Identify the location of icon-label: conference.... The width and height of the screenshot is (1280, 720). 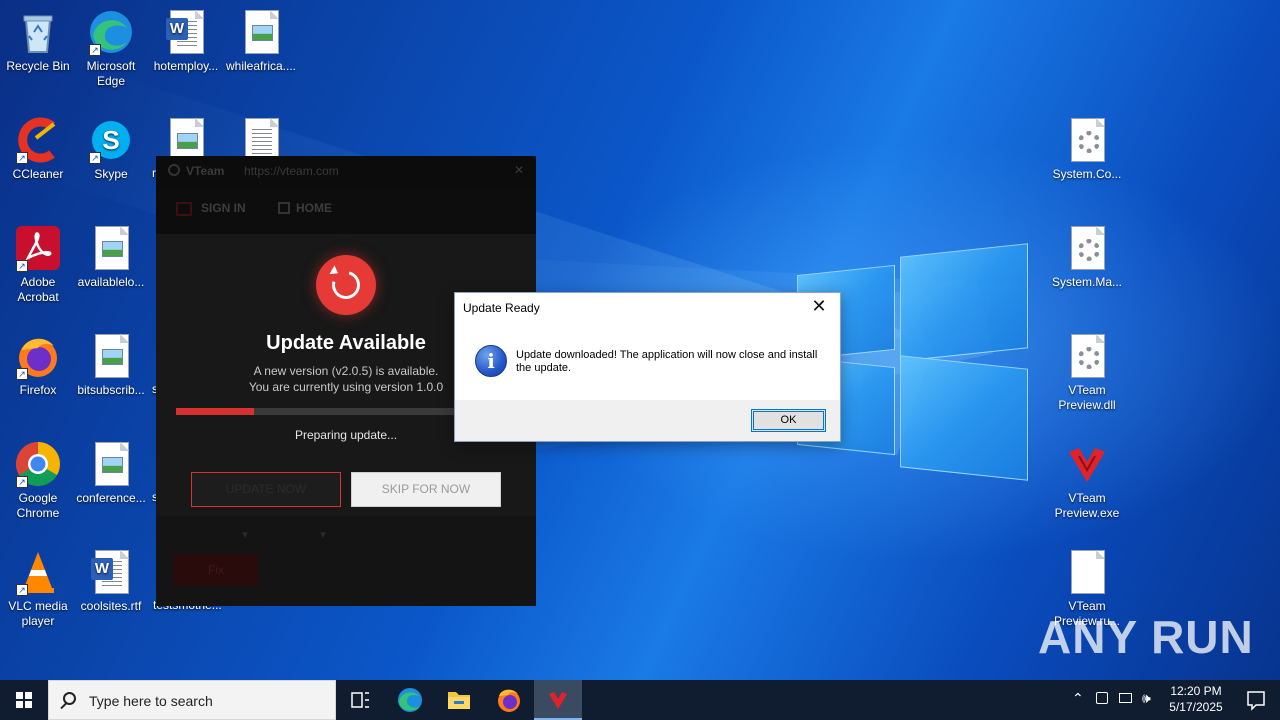
(111, 498).